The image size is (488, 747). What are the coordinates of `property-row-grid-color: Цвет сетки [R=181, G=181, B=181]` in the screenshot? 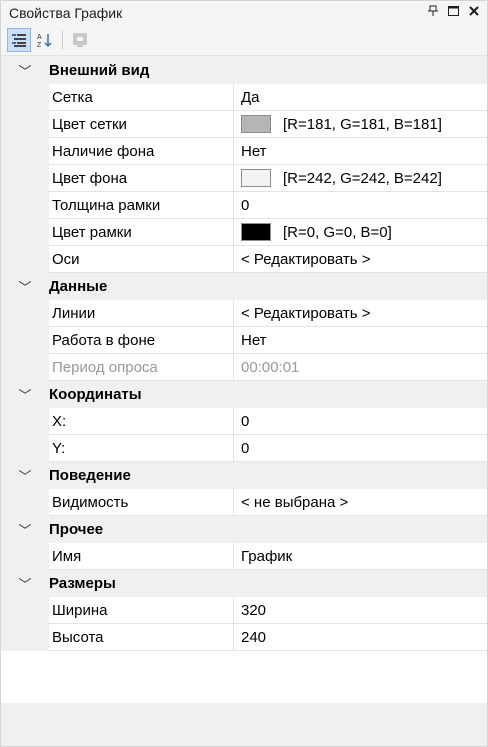 It's located at (244, 124).